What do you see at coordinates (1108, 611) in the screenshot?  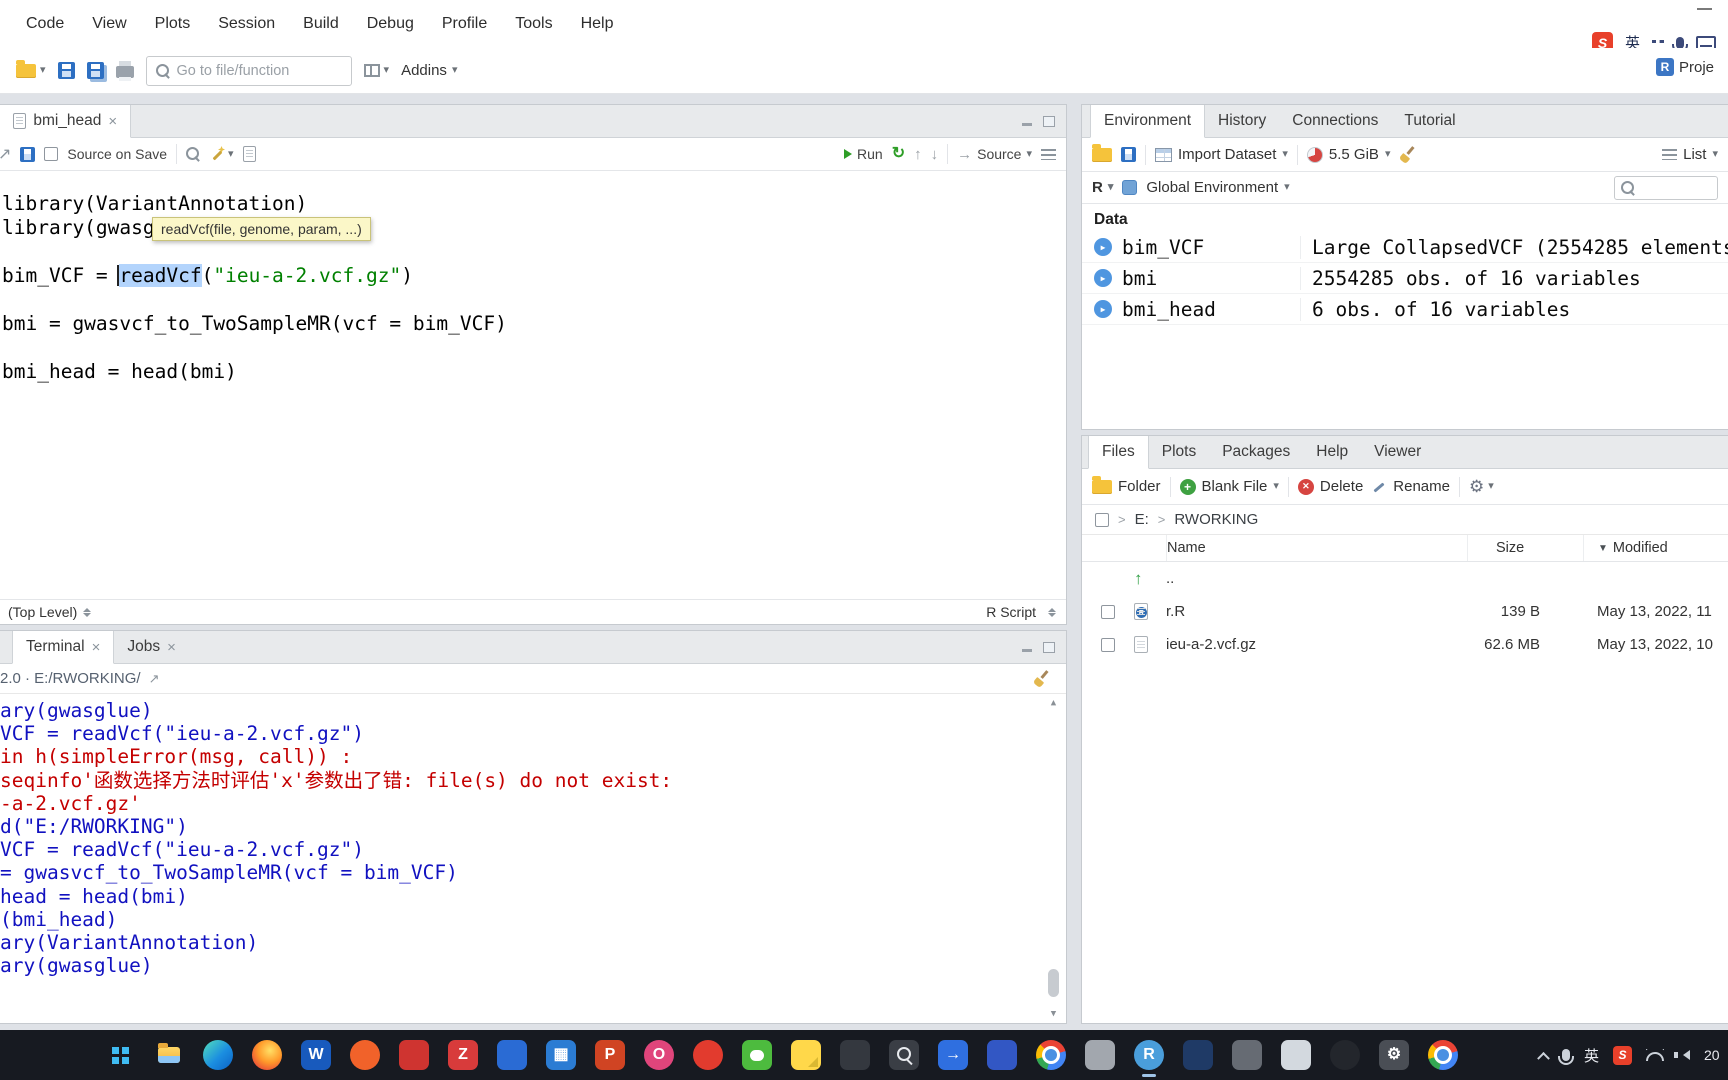 I see `file-checkbox` at bounding box center [1108, 611].